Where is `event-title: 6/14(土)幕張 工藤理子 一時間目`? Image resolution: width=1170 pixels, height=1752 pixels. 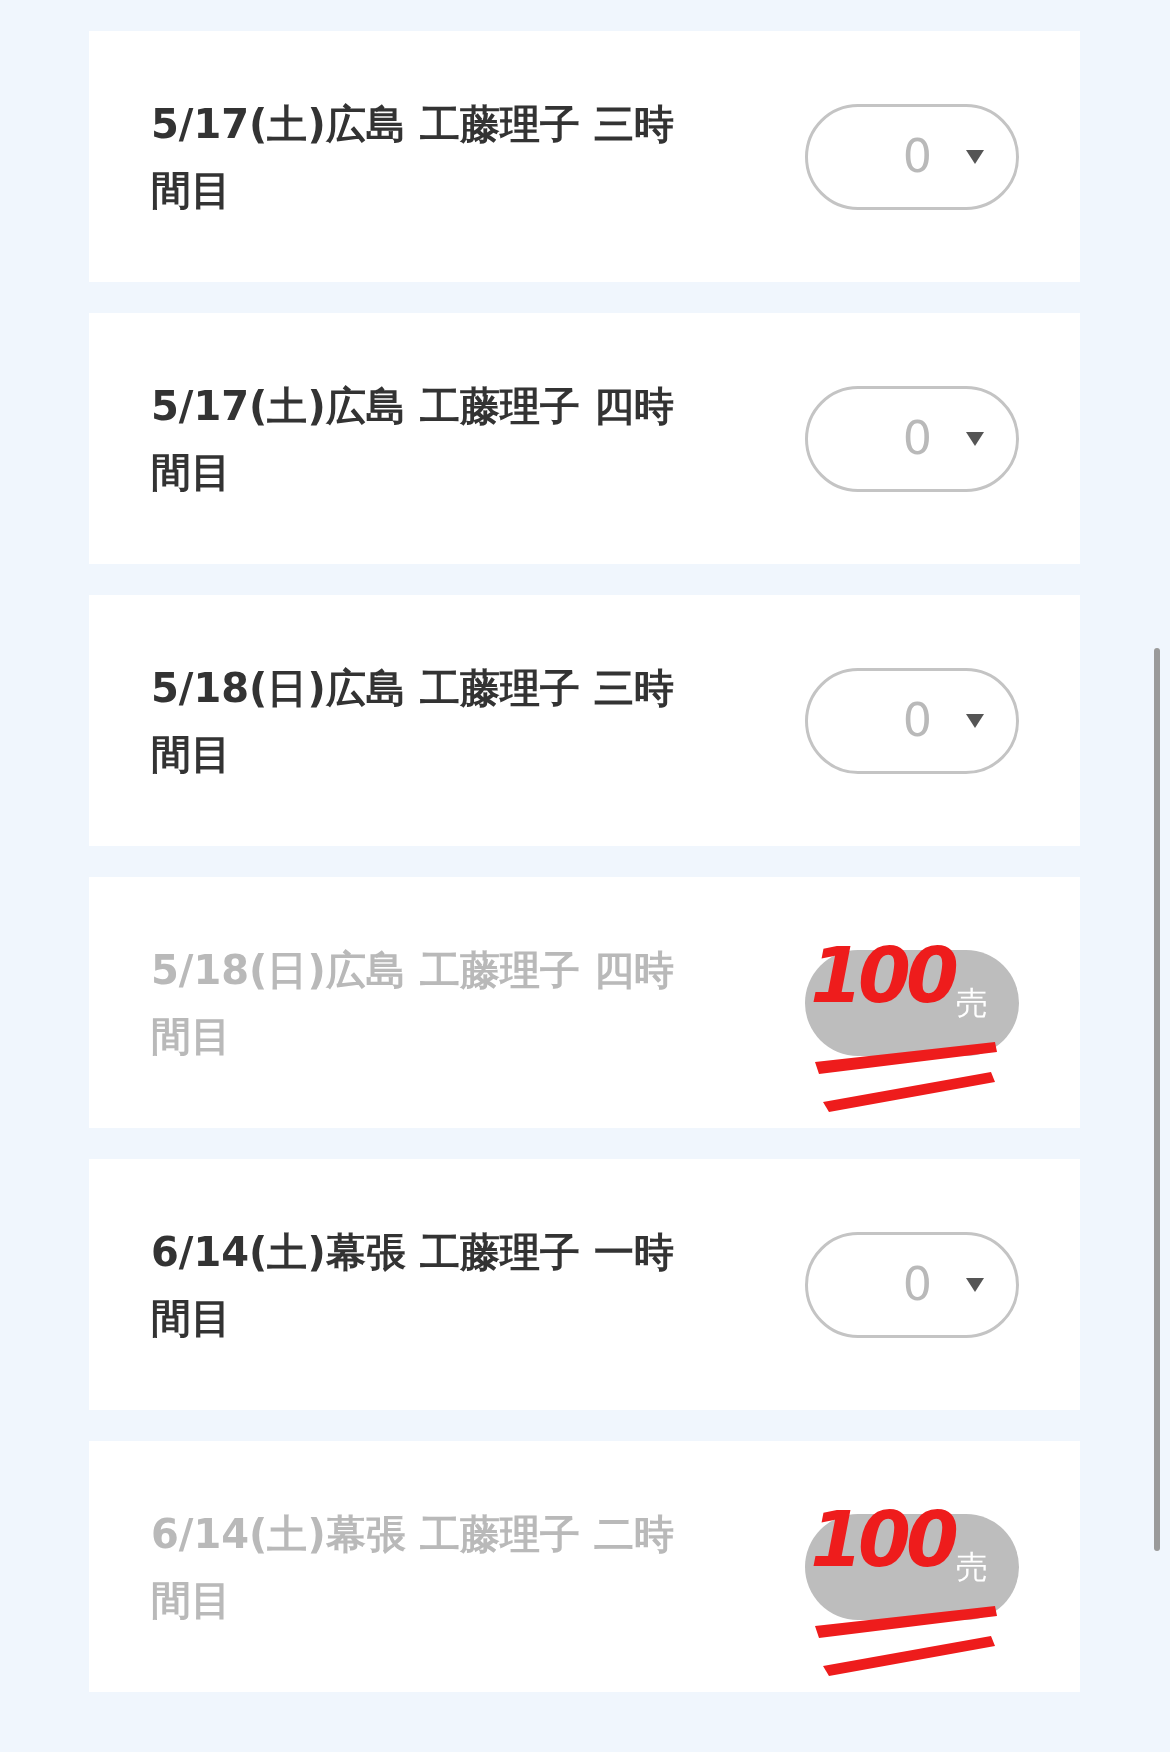
event-title: 6/14(土)幕張 工藤理子 一時間目 is located at coordinates (413, 1285).